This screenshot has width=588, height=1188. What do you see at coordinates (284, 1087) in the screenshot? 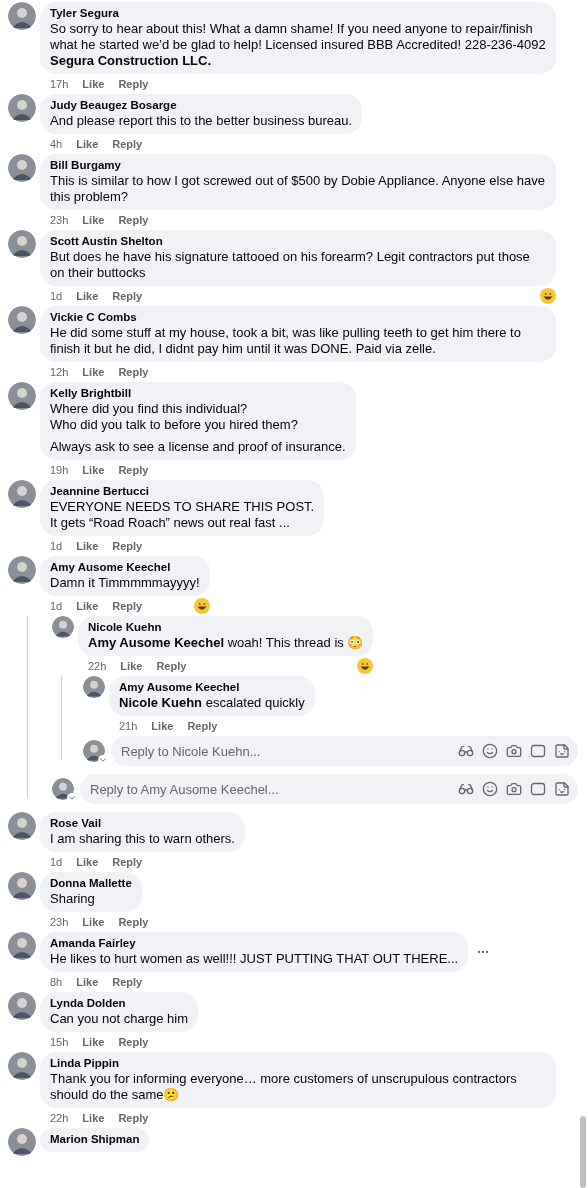
I see `comment-text: Thank you for informing everyone… more customers of unscrupulous contractors should do the same😕` at bounding box center [284, 1087].